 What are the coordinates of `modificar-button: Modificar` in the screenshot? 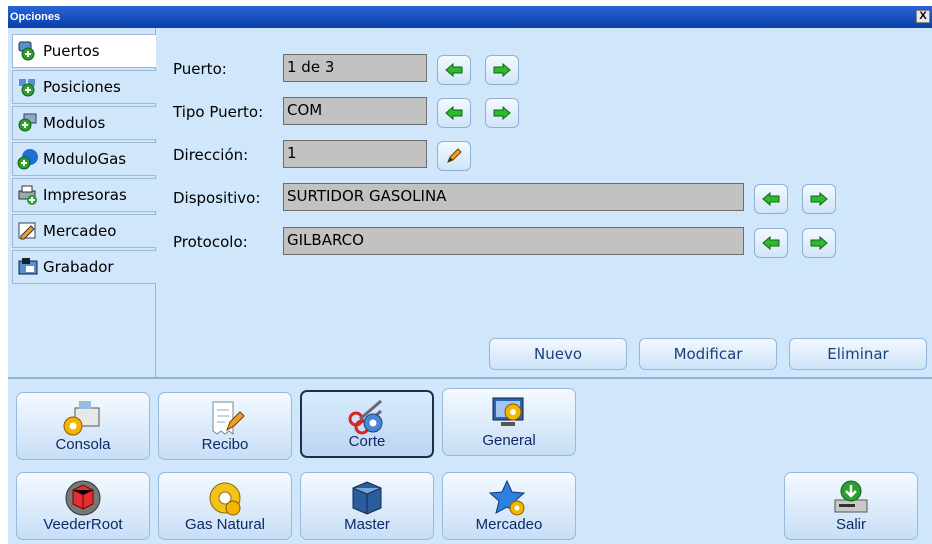 It's located at (708, 354).